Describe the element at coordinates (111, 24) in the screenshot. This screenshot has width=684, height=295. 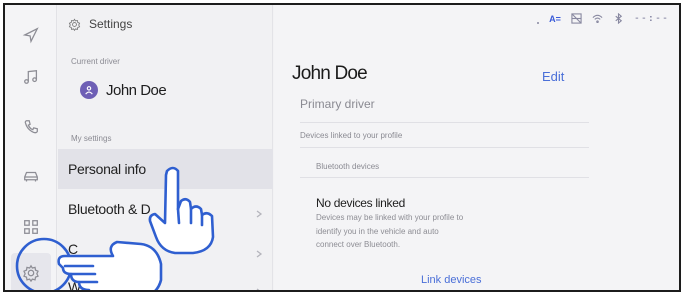
I see `settings-title: Settings` at that location.